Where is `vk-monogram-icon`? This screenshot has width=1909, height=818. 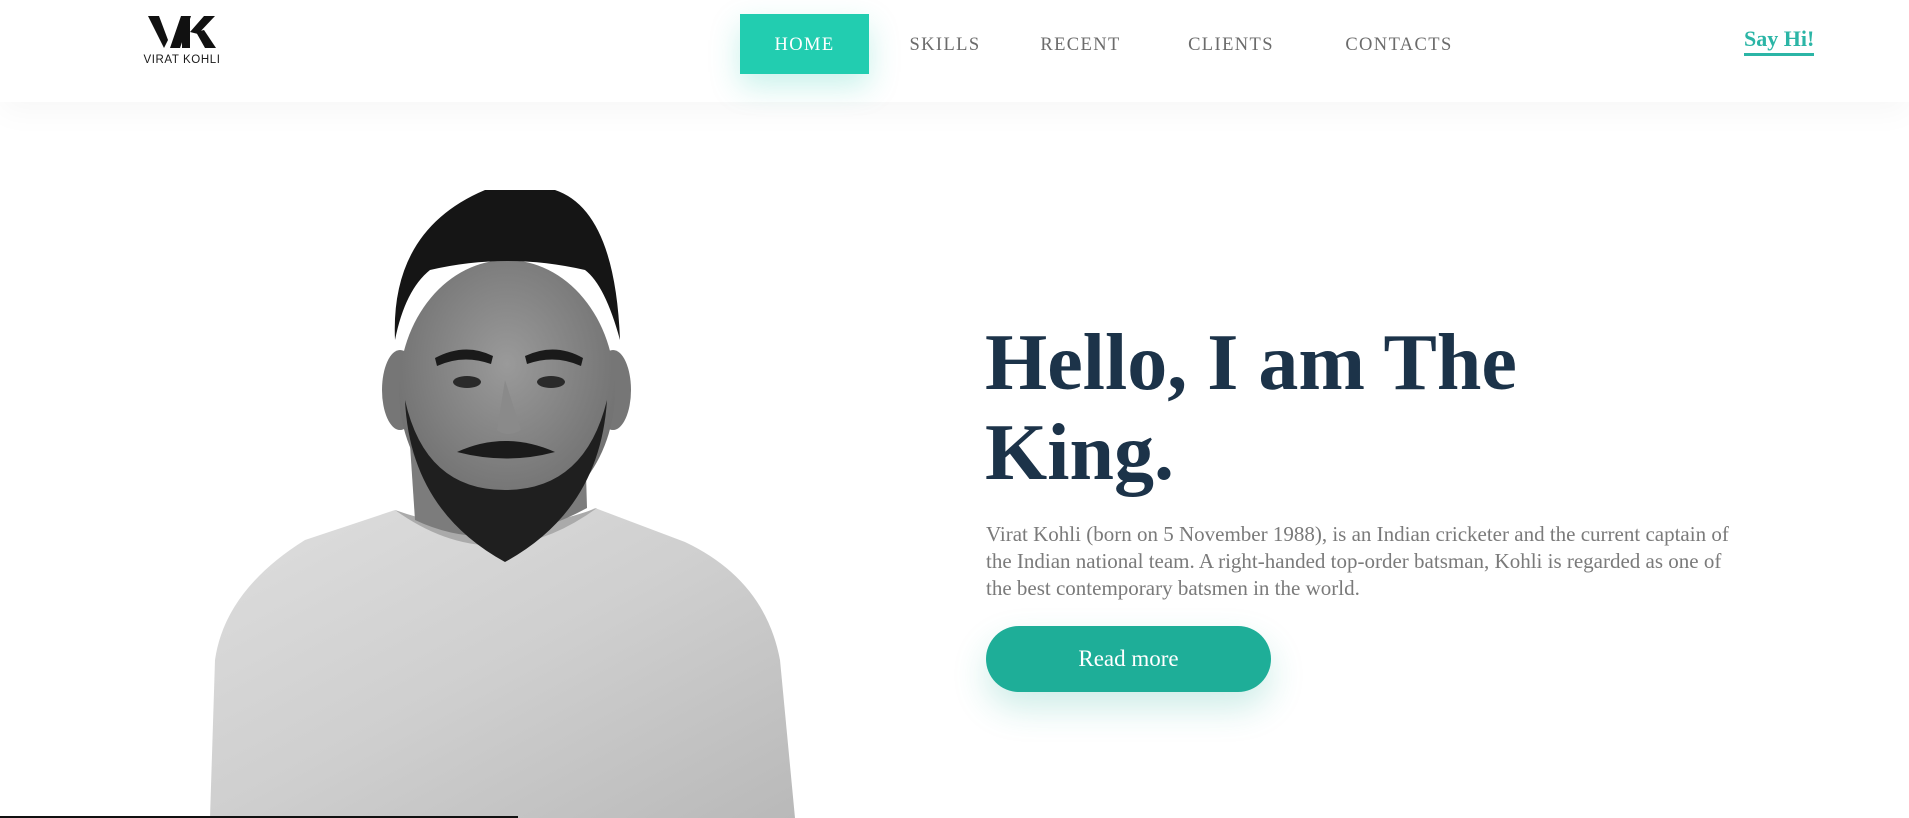
vk-monogram-icon is located at coordinates (182, 32).